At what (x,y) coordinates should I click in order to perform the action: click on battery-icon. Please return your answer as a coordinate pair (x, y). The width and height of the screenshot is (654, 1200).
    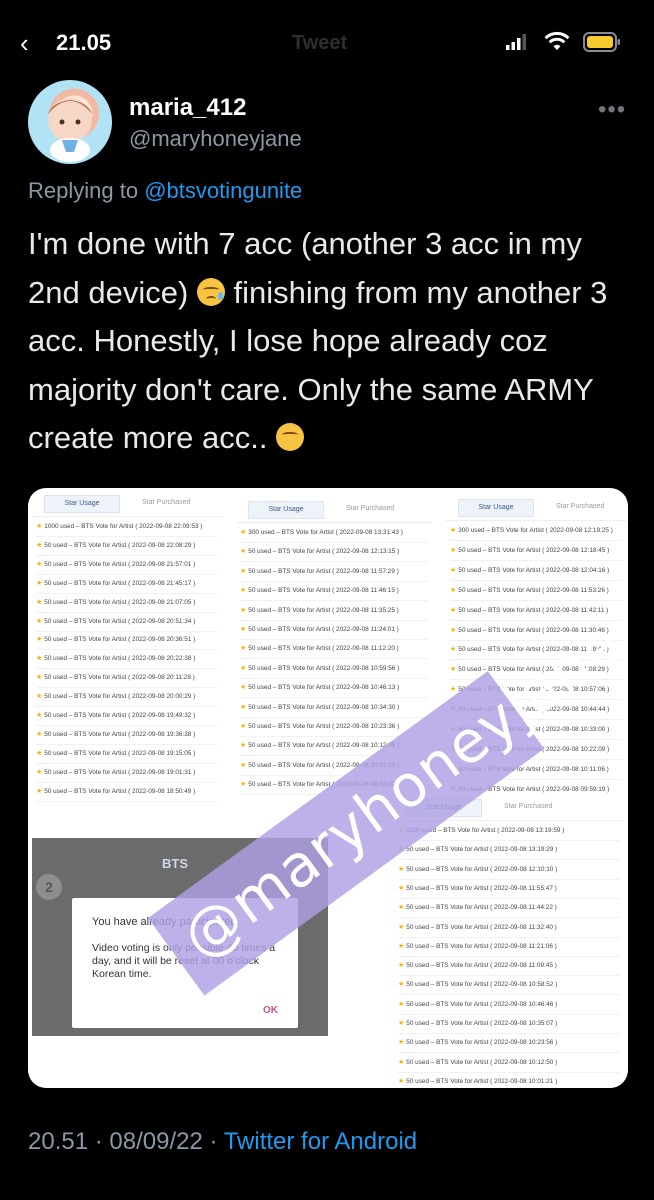
    Looking at the image, I should click on (601, 42).